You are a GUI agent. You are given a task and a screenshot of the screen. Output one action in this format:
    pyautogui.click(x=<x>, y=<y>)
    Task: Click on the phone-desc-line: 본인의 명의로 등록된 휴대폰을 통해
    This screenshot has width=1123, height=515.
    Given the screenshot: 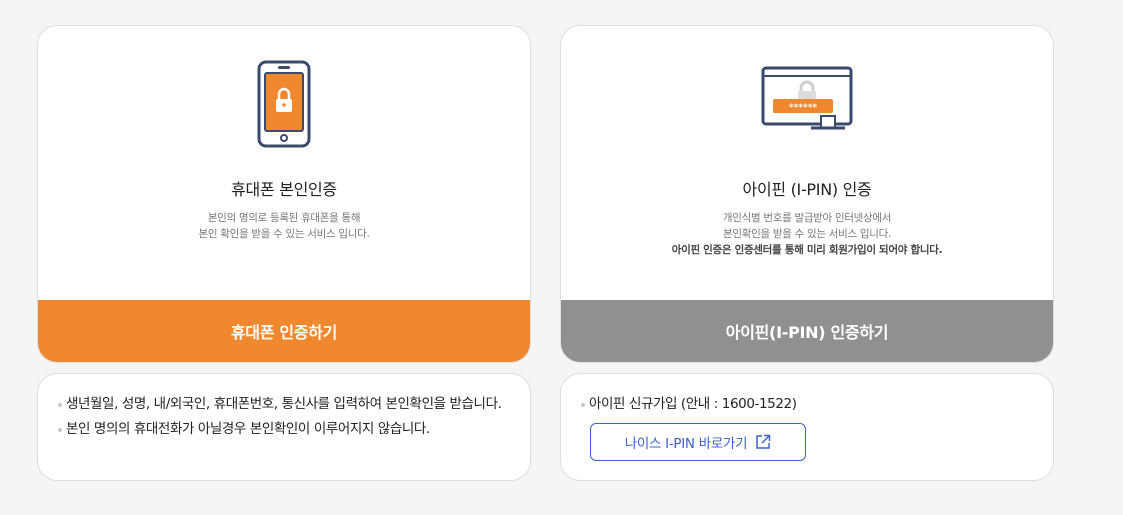 What is the action you would take?
    pyautogui.click(x=284, y=218)
    